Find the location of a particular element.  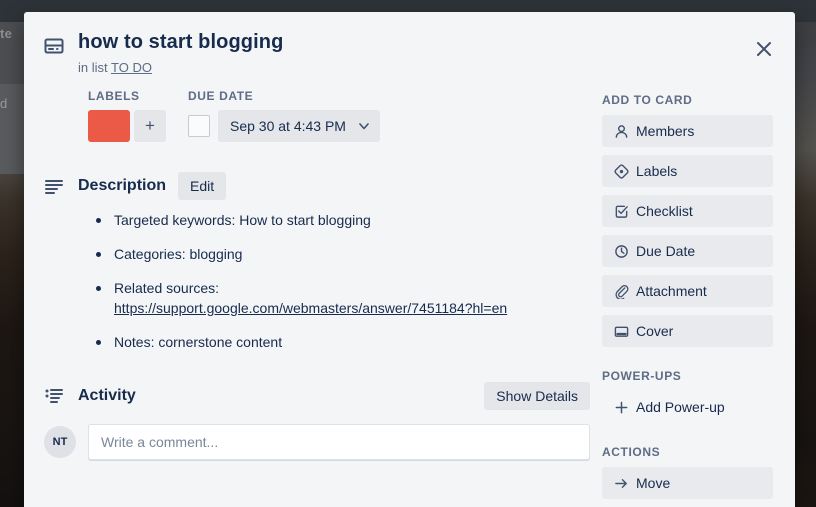

sidebar-item-add-power-up: Add Power-up is located at coordinates (687, 407).